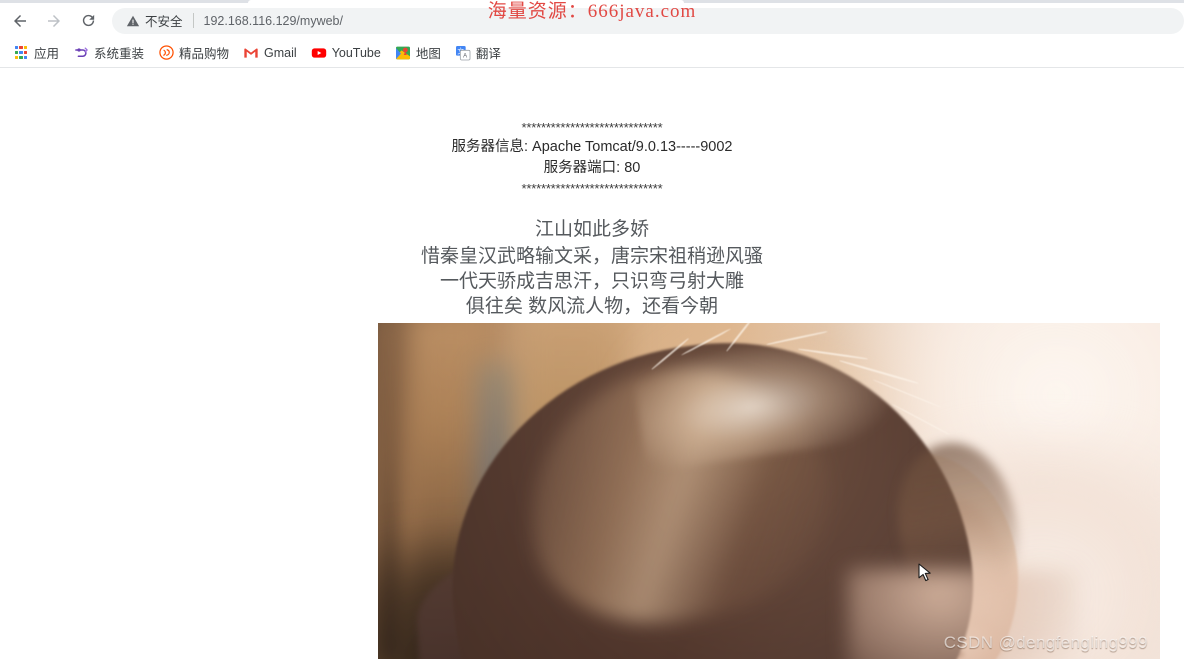 The height and width of the screenshot is (659, 1184). What do you see at coordinates (166, 53) in the screenshot?
I see `taobao-icon` at bounding box center [166, 53].